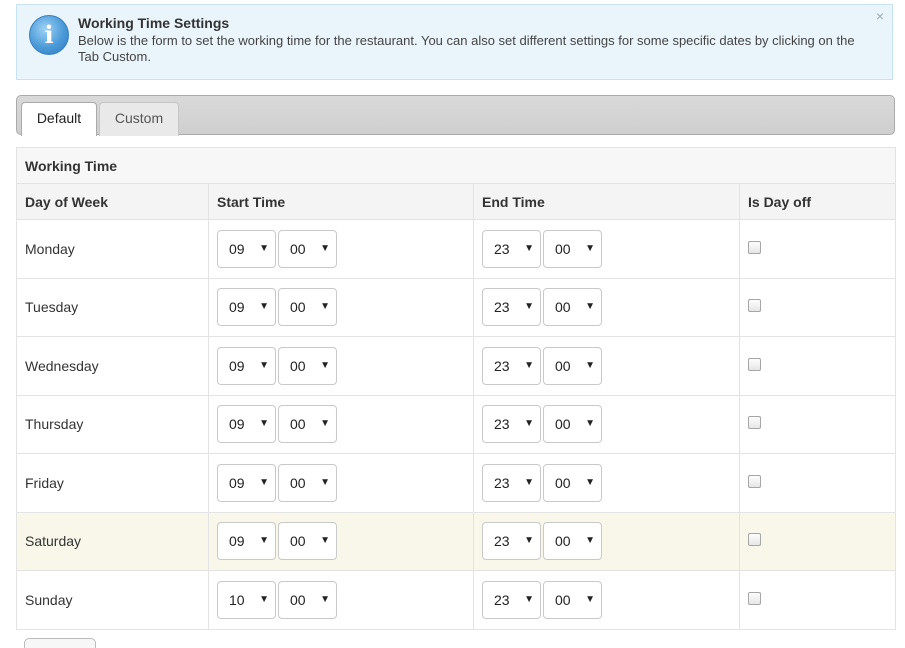  I want to click on table-row: Friday 09 ▼ 00 ▼ 23 ▼ 00 ▼, so click(456, 483).